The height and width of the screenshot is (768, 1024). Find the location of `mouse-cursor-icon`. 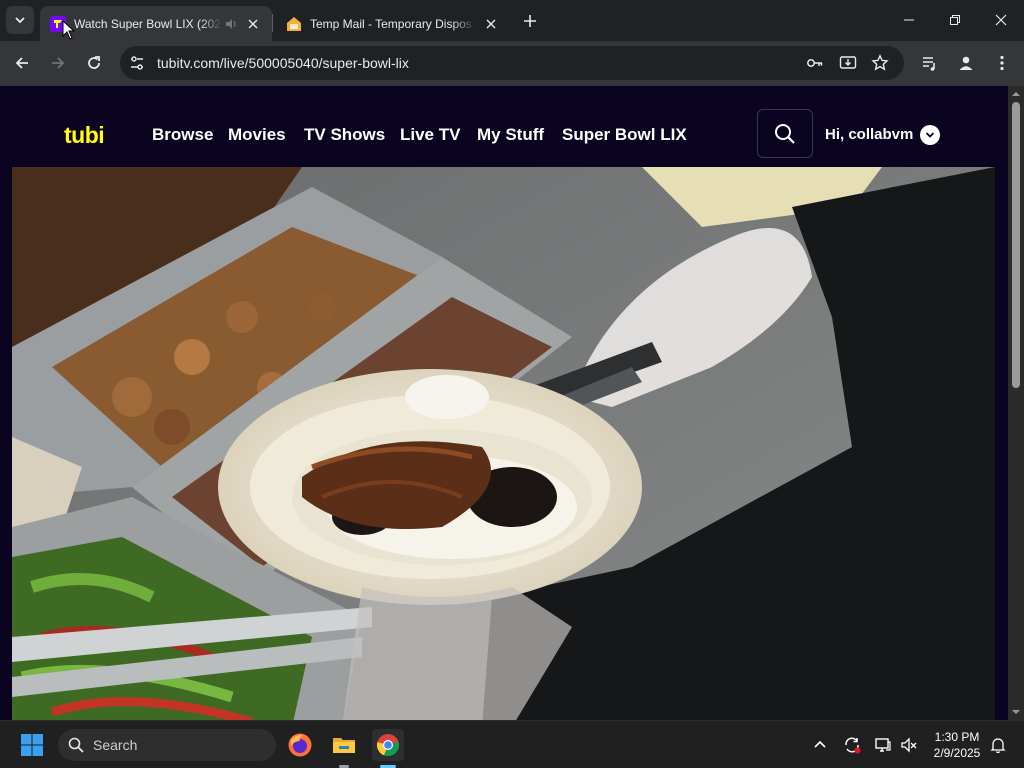

mouse-cursor-icon is located at coordinates (69, 30).